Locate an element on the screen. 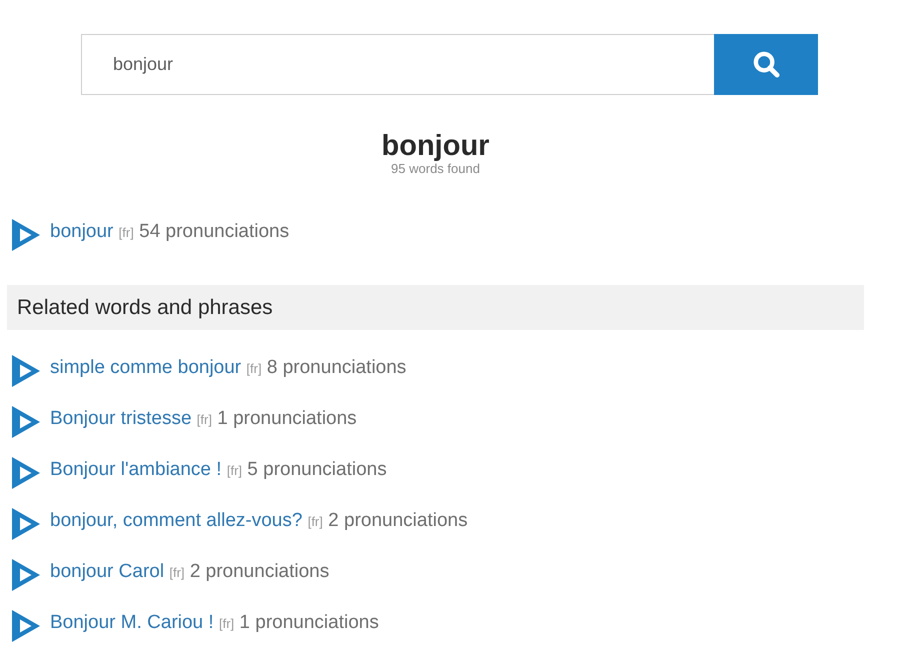 Image resolution: width=900 pixels, height=662 pixels. search-field: bonjour is located at coordinates (397, 64).